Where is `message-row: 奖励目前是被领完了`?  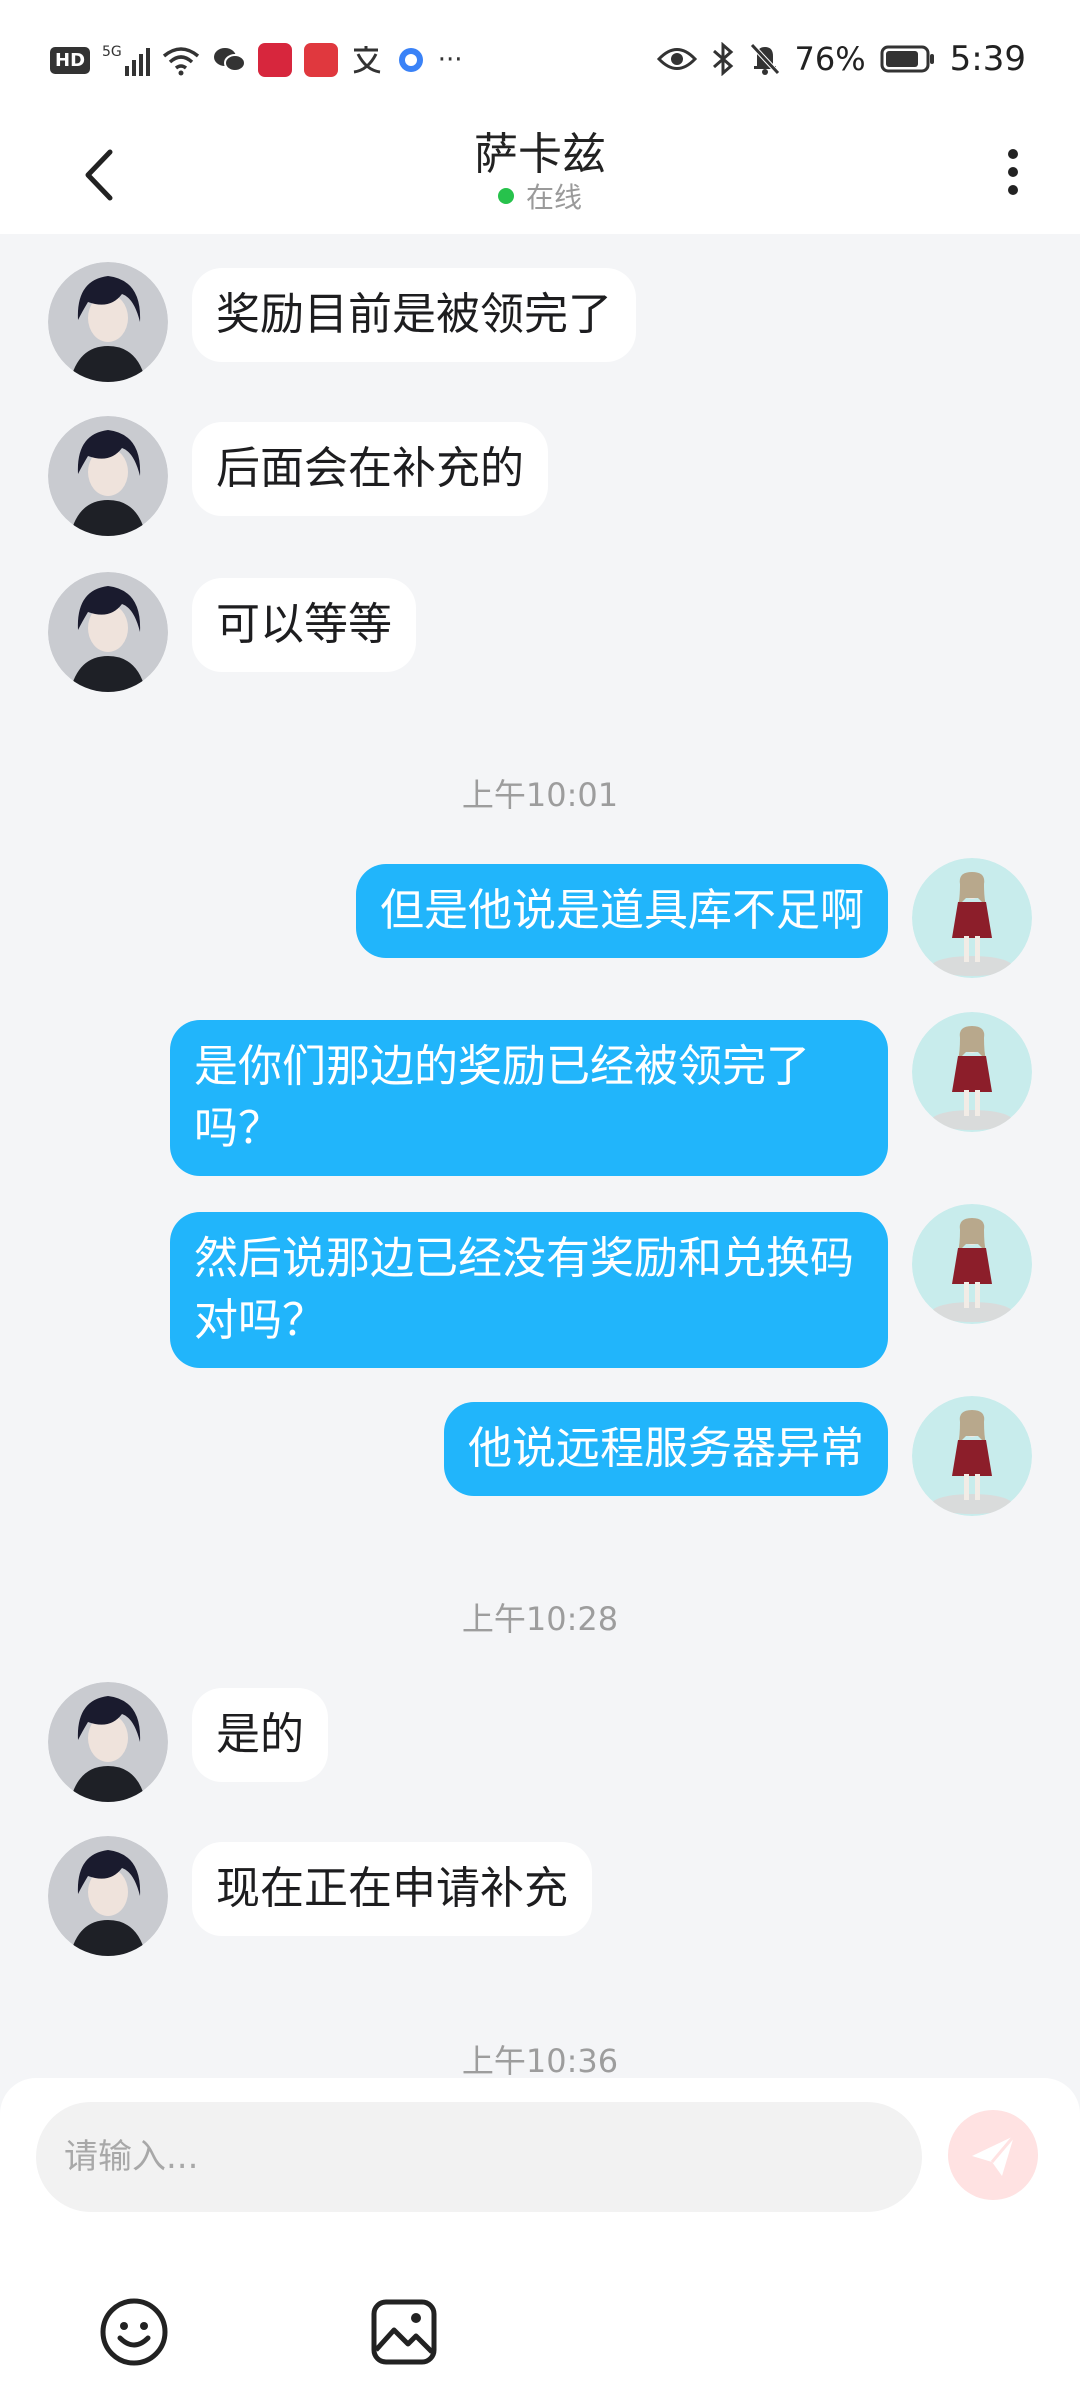 message-row: 奖励目前是被领完了 is located at coordinates (540, 322).